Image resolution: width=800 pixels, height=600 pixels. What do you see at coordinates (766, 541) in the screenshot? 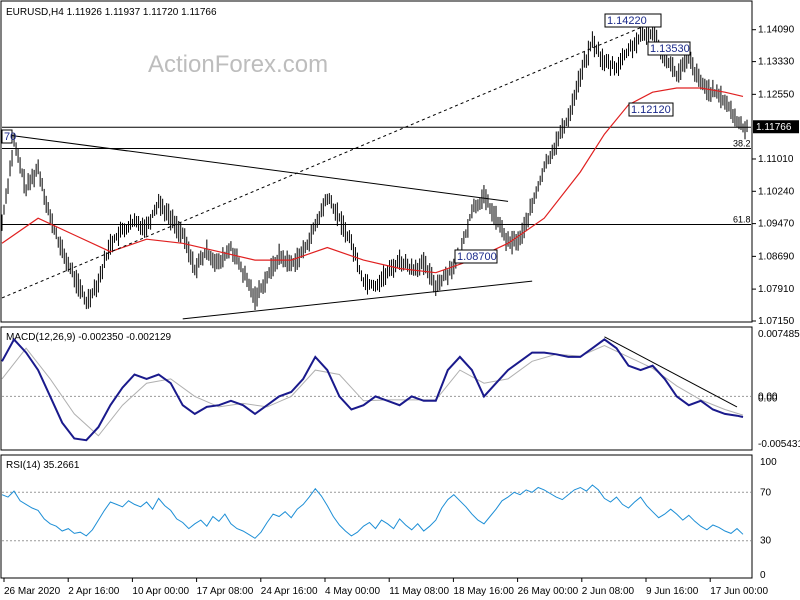
I see `rsi-axis-label: 30` at bounding box center [766, 541].